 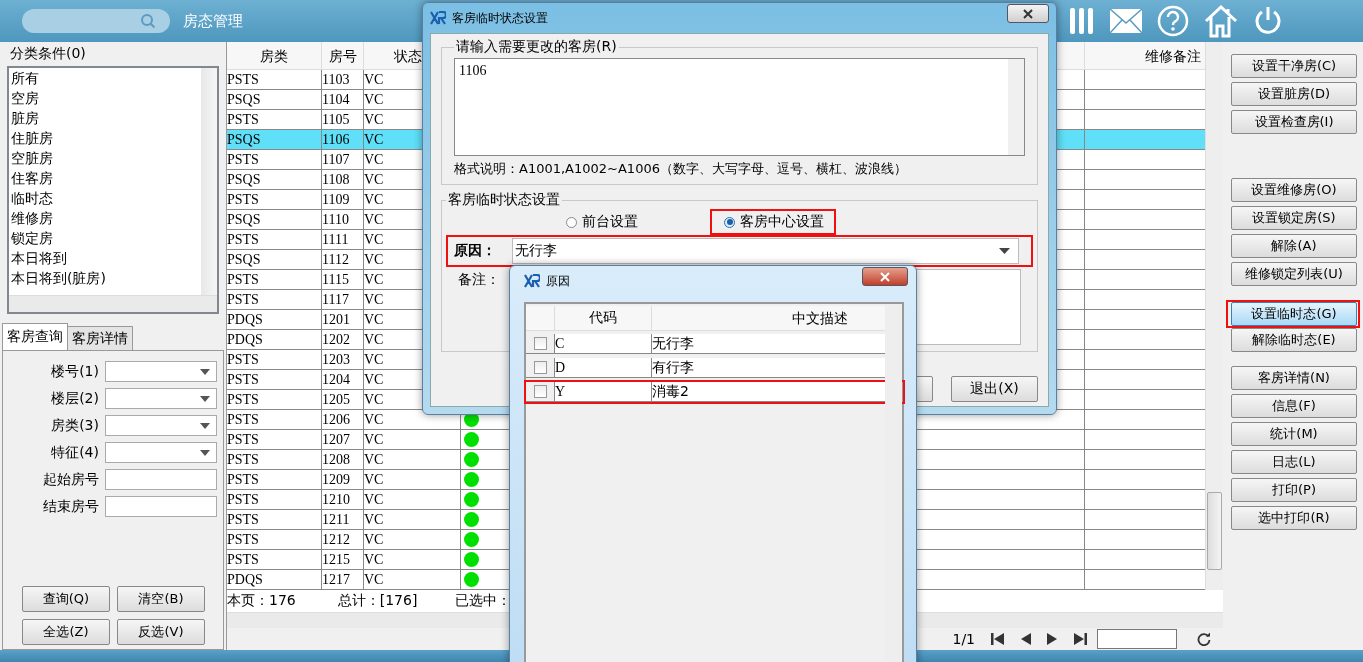 What do you see at coordinates (1294, 518) in the screenshot?
I see `action-button: 选中打印(R)` at bounding box center [1294, 518].